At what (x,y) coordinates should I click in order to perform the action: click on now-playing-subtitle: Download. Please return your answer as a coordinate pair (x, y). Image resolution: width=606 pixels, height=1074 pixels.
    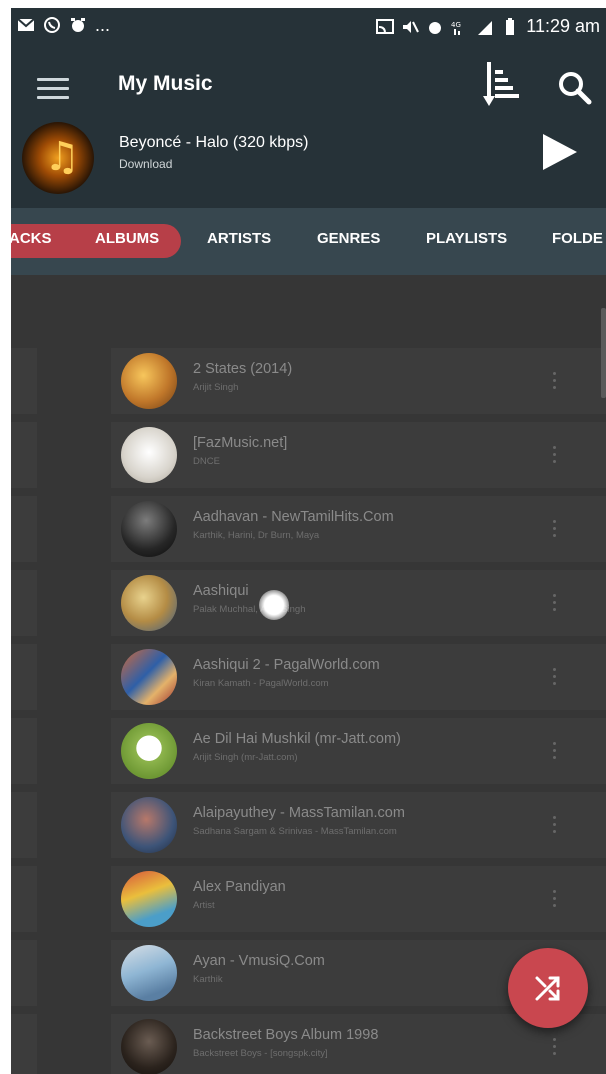
    Looking at the image, I should click on (146, 164).